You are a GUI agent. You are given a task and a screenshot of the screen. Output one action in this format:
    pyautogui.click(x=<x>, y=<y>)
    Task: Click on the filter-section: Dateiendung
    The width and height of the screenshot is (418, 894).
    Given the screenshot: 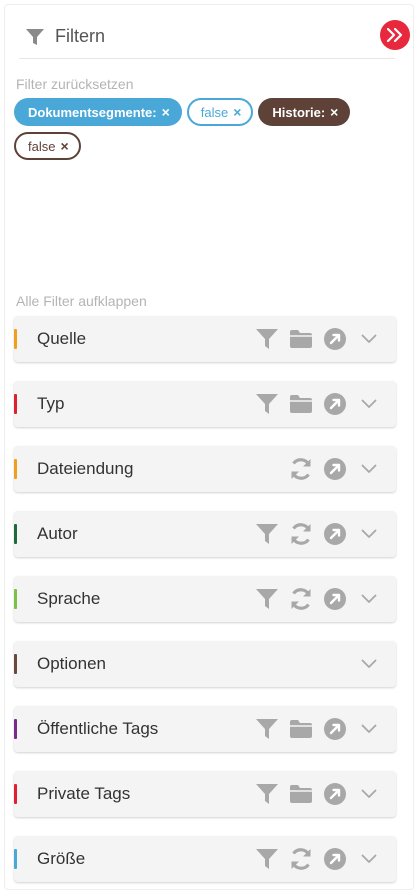 What is the action you would take?
    pyautogui.click(x=205, y=469)
    